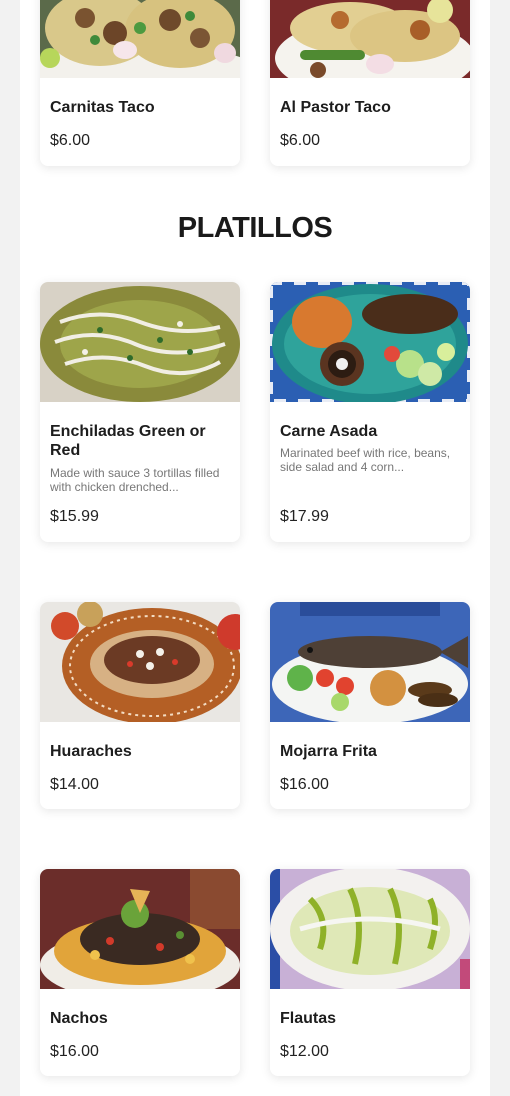 The height and width of the screenshot is (1096, 510). I want to click on section-title: PLATILLOS, so click(255, 228).